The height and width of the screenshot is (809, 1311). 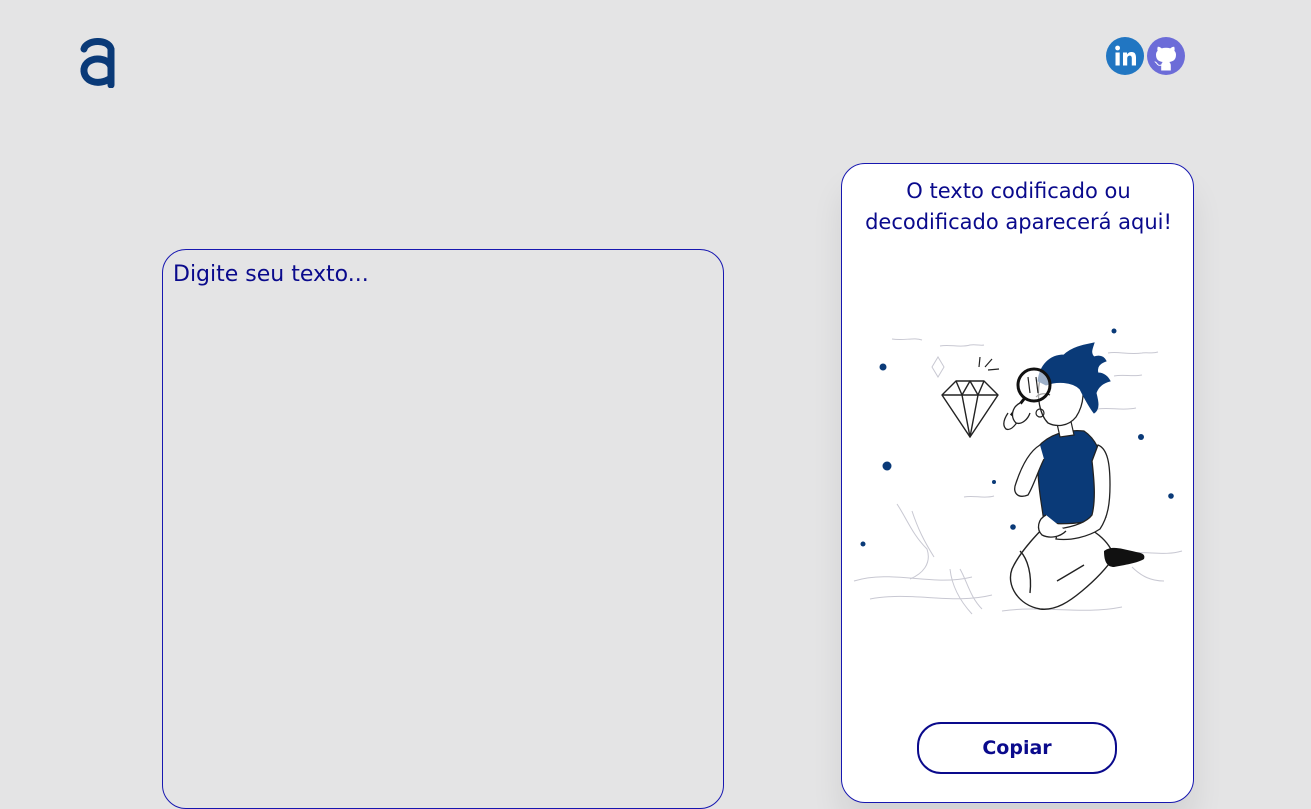 I want to click on social-links, so click(x=1146, y=56).